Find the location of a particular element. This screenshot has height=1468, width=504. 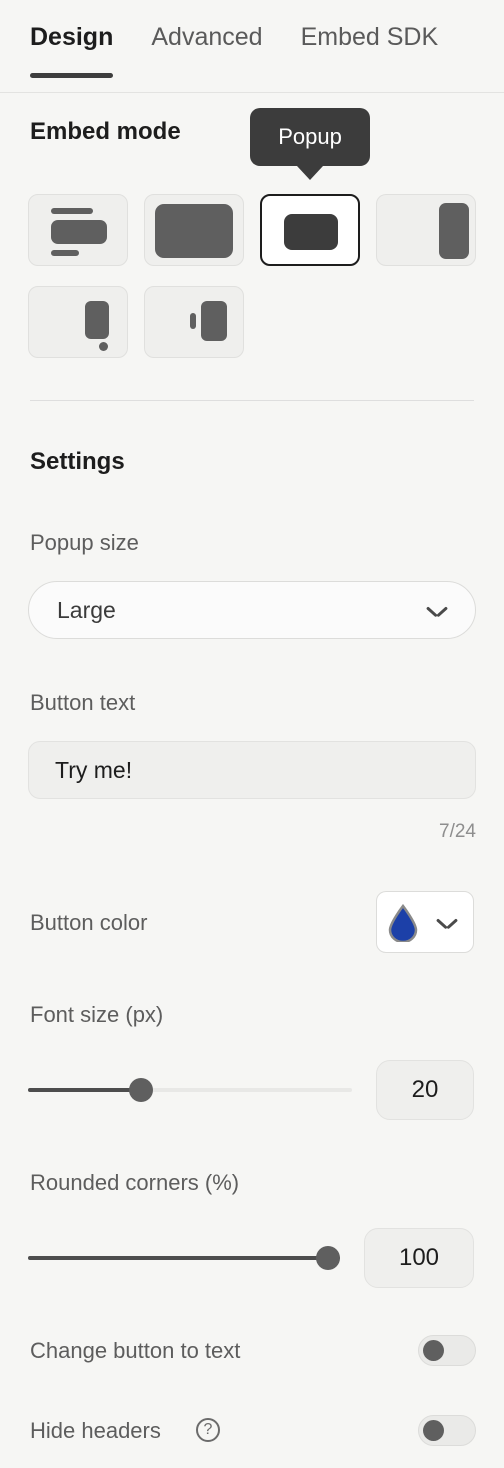

inline-icon-top-line is located at coordinates (72, 211).